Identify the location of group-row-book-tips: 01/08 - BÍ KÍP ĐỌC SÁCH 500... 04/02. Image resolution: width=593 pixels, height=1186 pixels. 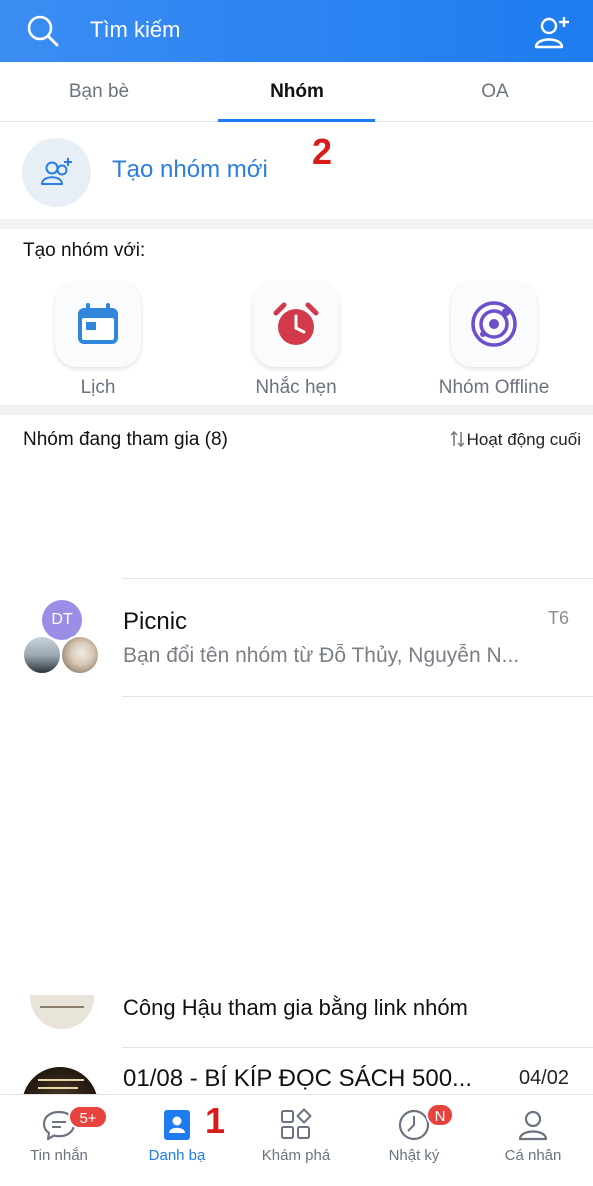
(296, 1072).